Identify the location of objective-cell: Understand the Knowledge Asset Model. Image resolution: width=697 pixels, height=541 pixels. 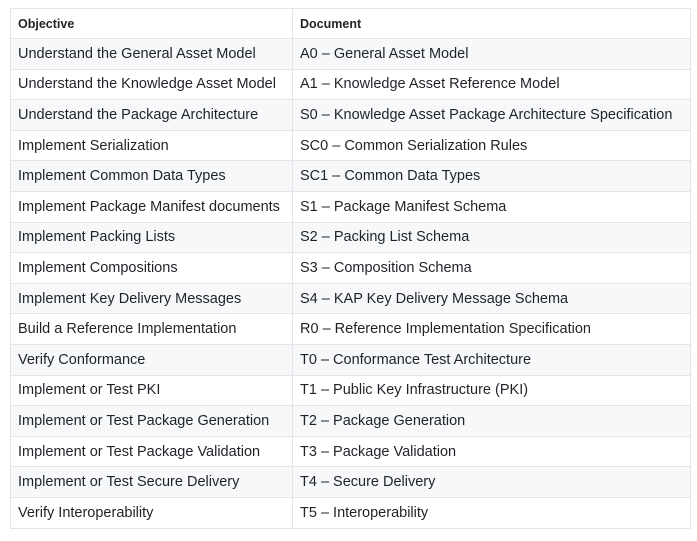
(151, 84).